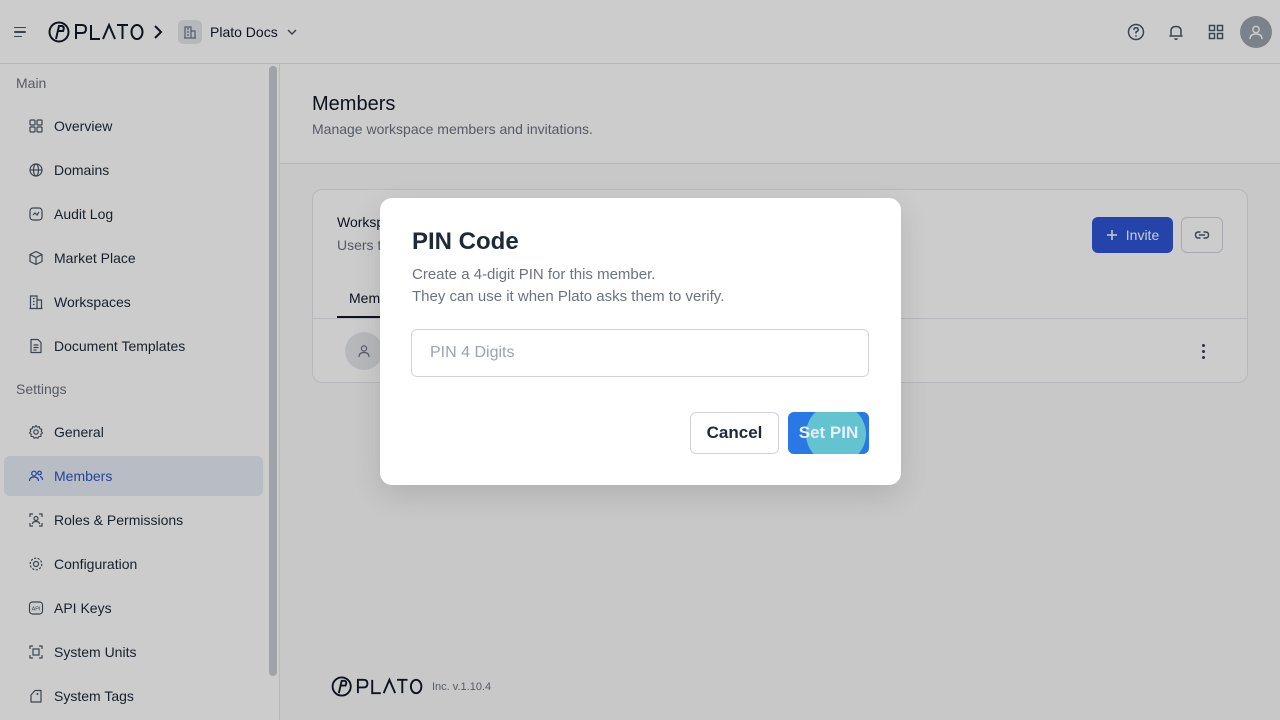 The image size is (1280, 720). Describe the element at coordinates (465, 241) in the screenshot. I see `dialog-title: PIN Code` at that location.